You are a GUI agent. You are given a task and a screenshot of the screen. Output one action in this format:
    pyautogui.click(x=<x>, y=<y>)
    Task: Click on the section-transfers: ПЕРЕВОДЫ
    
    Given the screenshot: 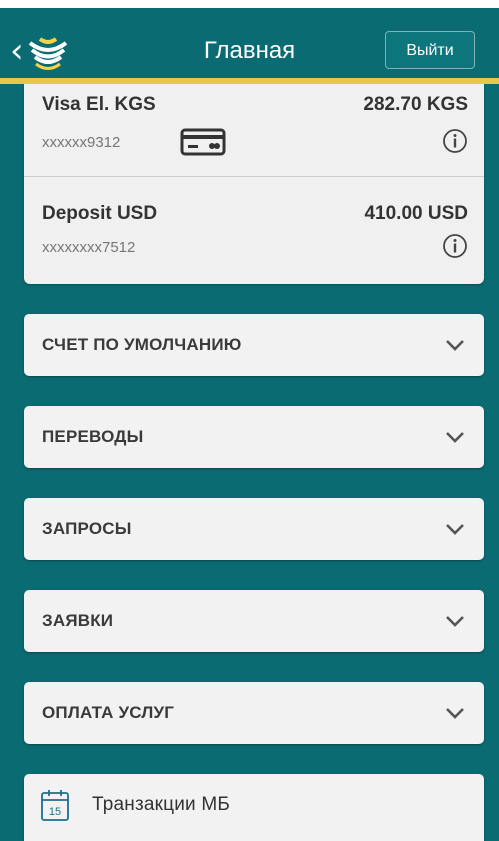 What is the action you would take?
    pyautogui.click(x=254, y=437)
    